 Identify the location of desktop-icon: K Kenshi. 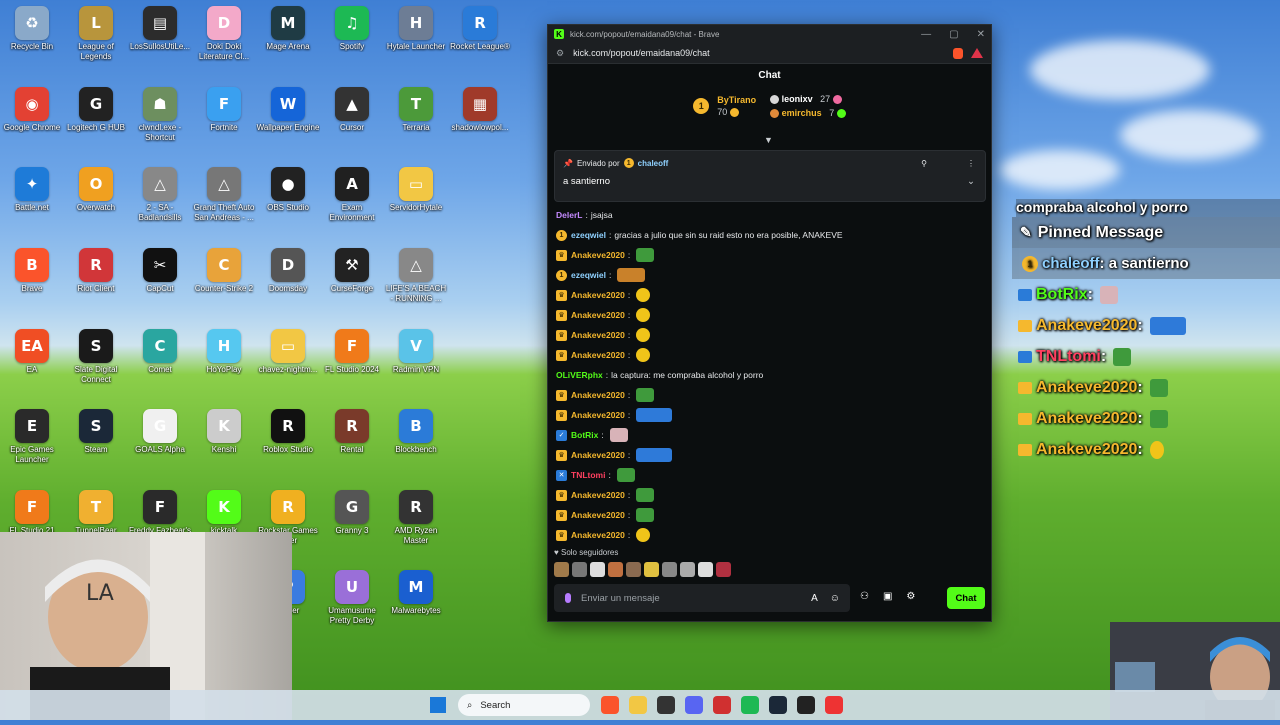
(224, 432).